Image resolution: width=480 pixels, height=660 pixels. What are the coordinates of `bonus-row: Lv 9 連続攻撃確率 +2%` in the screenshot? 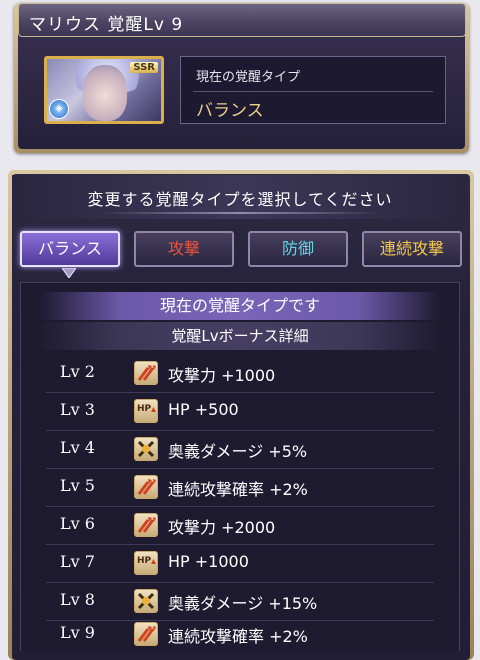 It's located at (240, 634).